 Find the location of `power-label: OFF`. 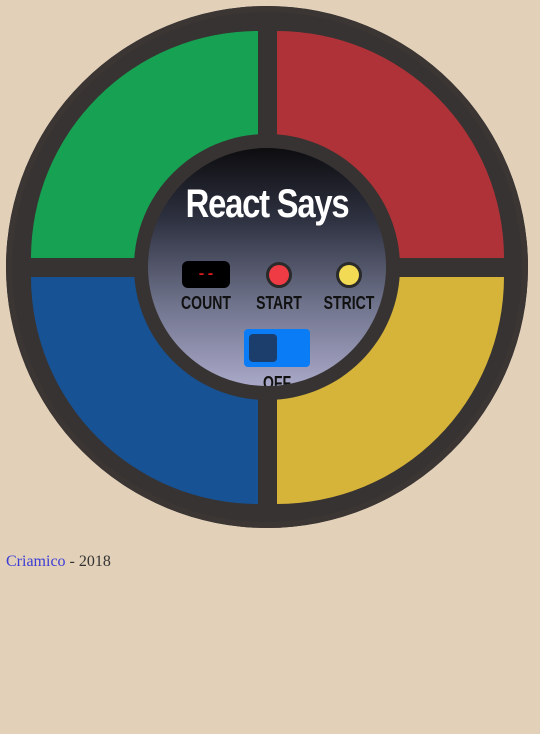

power-label: OFF is located at coordinates (277, 379).